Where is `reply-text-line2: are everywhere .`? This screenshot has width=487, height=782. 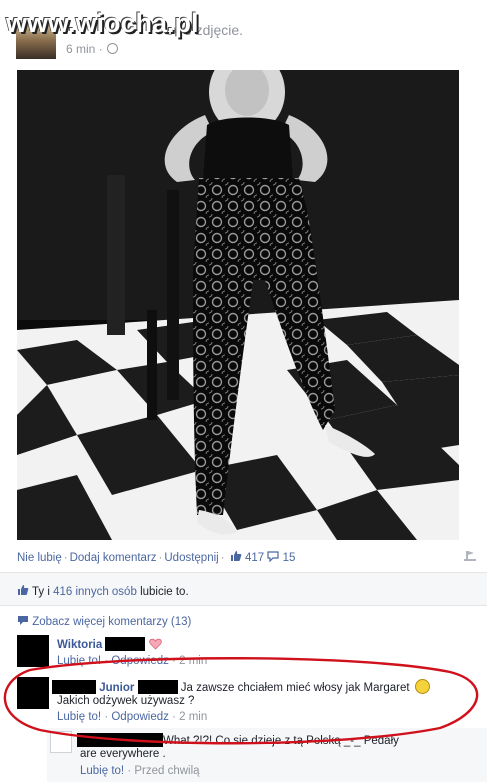 reply-text-line2: are everywhere . is located at coordinates (123, 754).